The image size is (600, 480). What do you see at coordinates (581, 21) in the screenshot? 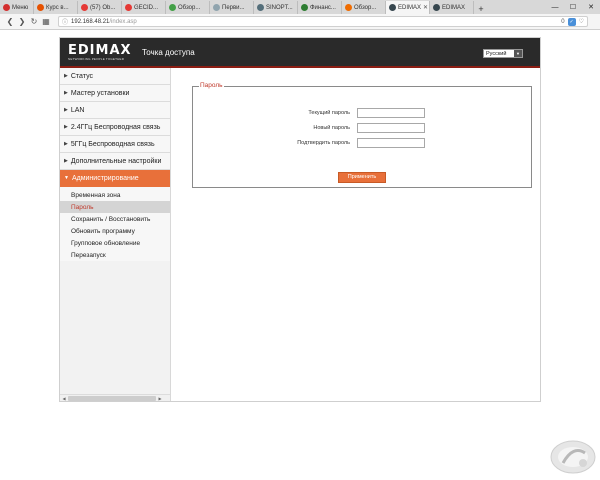
I see `heart-icon: ♡` at bounding box center [581, 21].